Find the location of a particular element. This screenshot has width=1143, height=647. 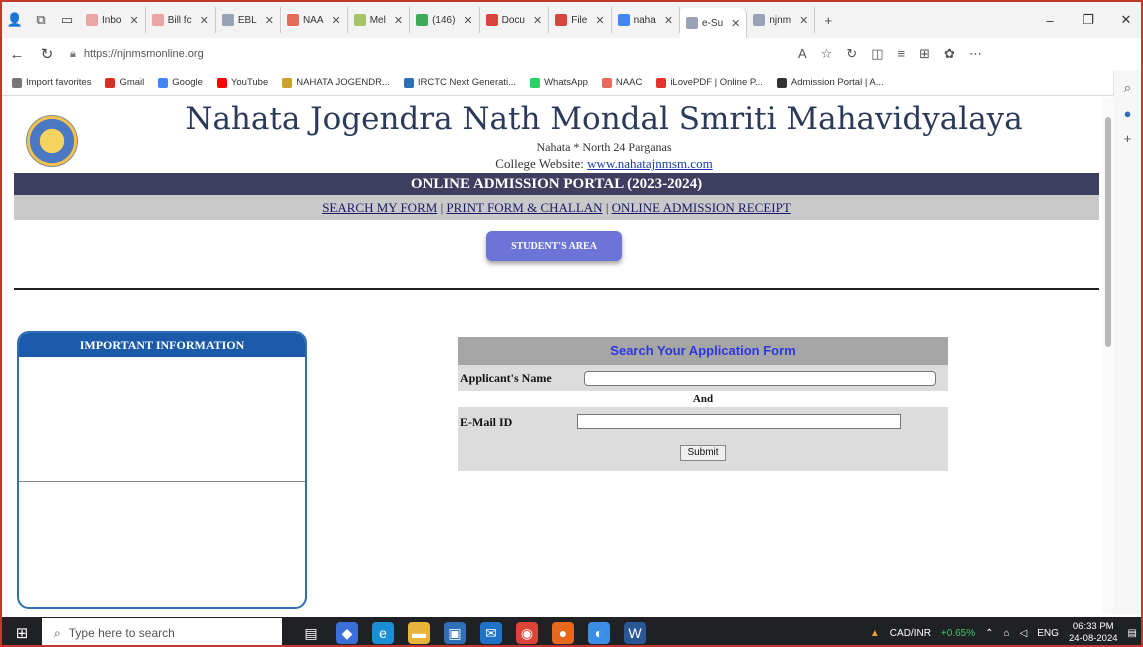

taskbar-search: ⌕ Type here to search is located at coordinates (162, 631).